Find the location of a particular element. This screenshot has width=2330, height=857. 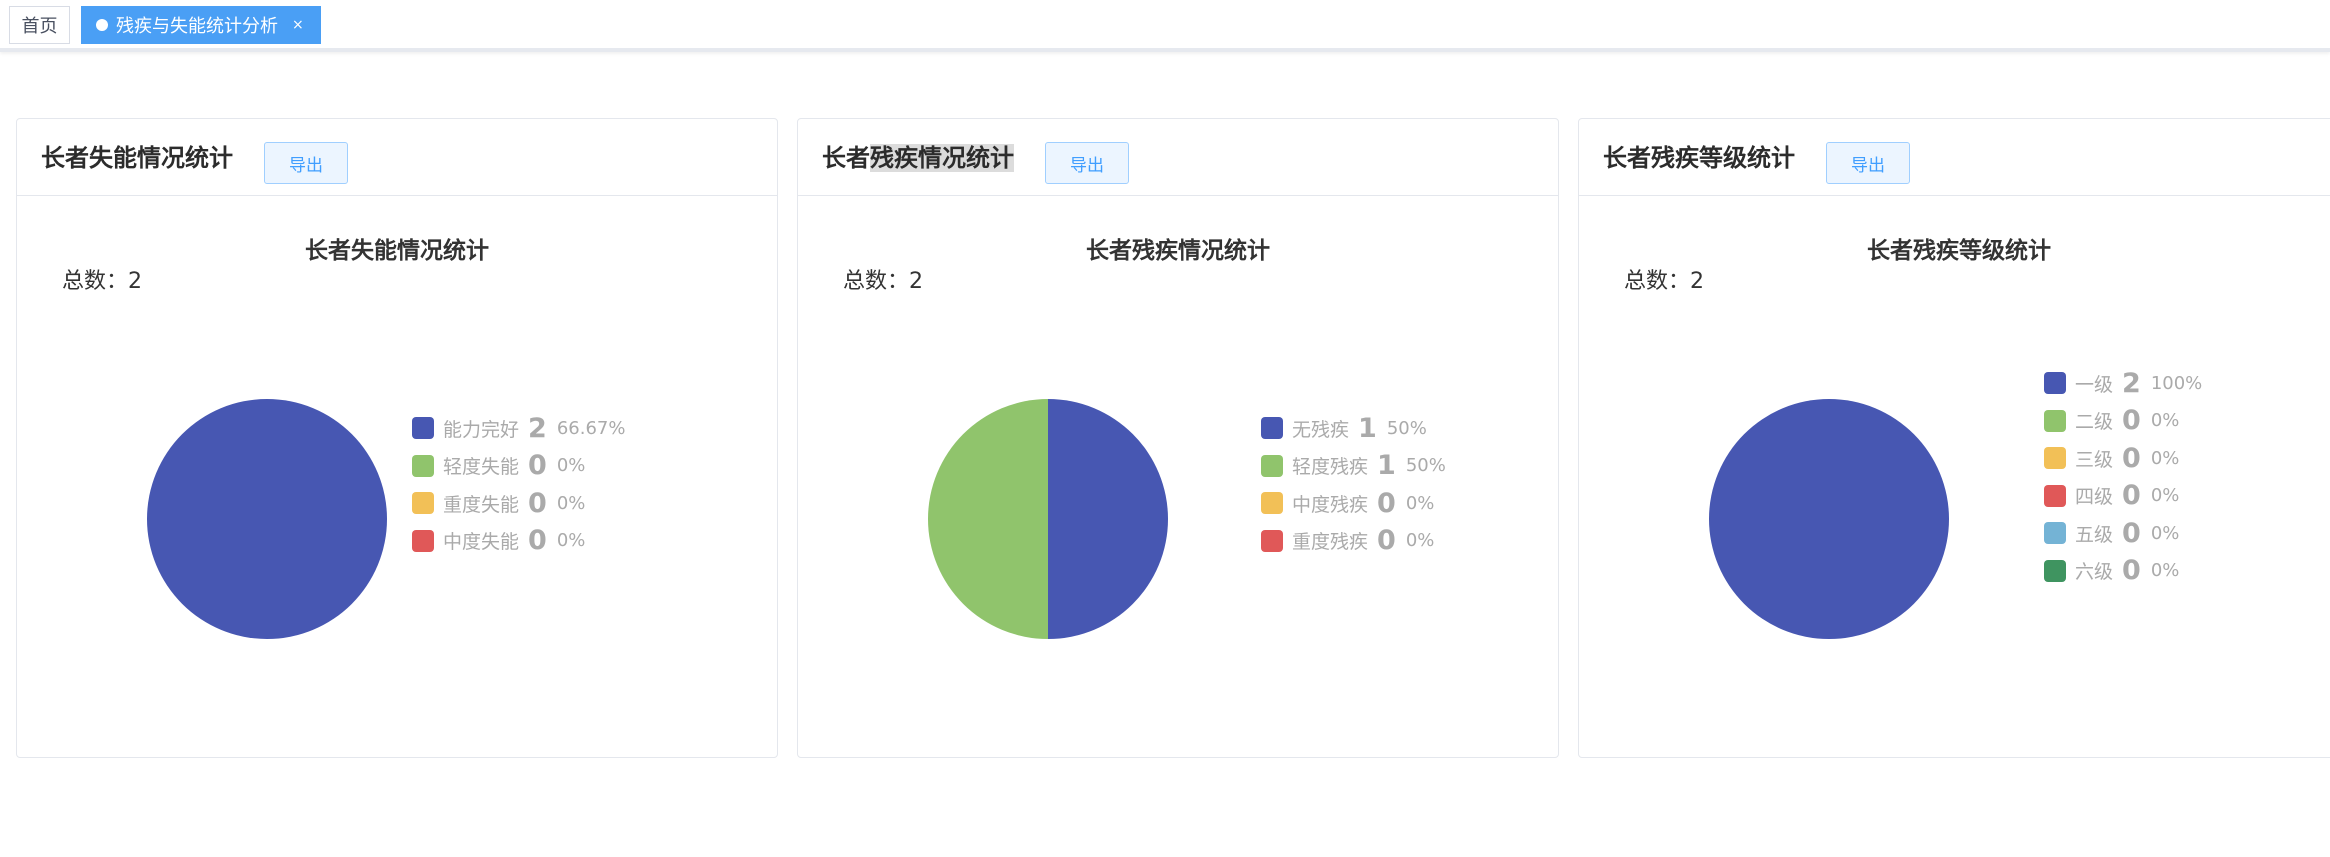

legend-percent: 66.67% is located at coordinates (591, 428).